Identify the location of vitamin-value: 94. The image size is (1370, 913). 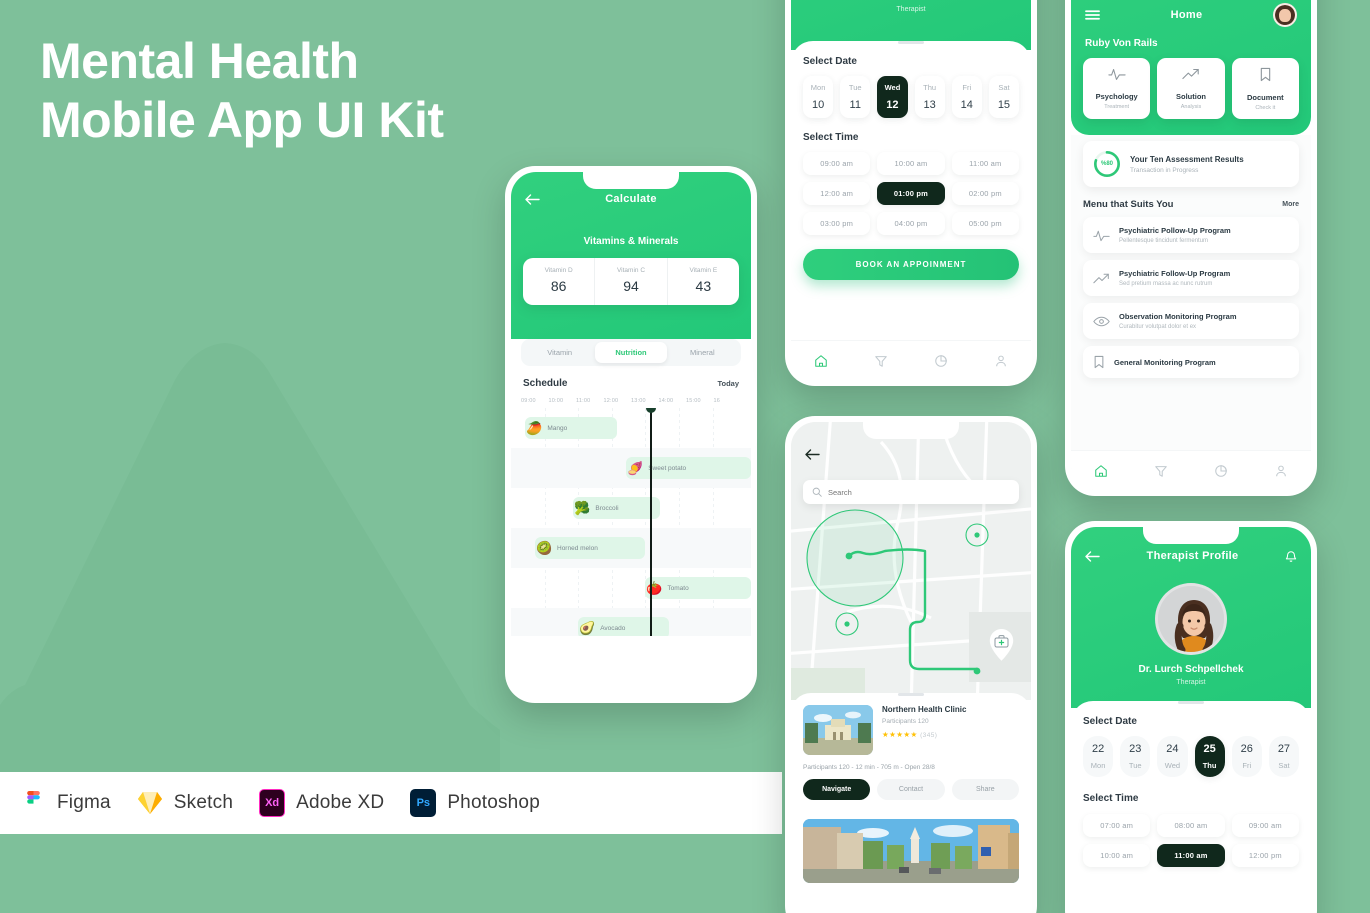
(631, 286).